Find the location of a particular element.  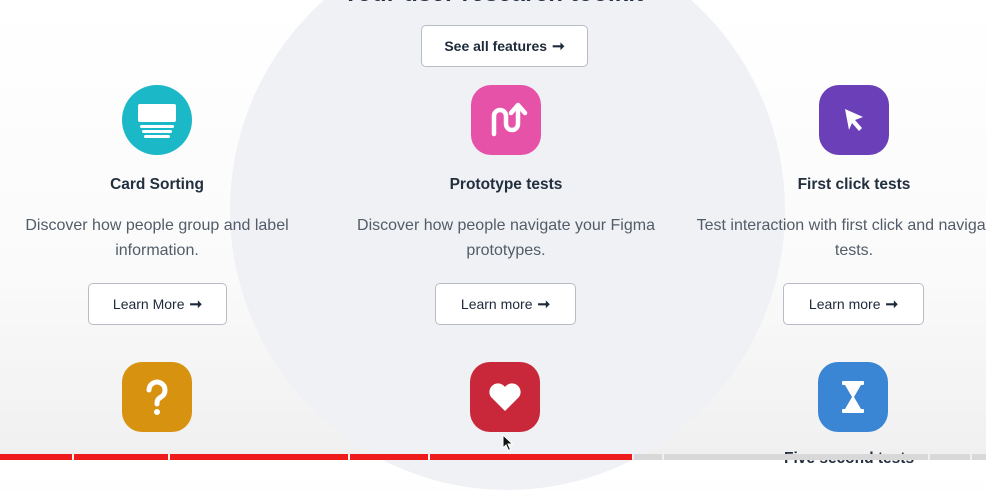

video-chapter-bar is located at coordinates (493, 457).